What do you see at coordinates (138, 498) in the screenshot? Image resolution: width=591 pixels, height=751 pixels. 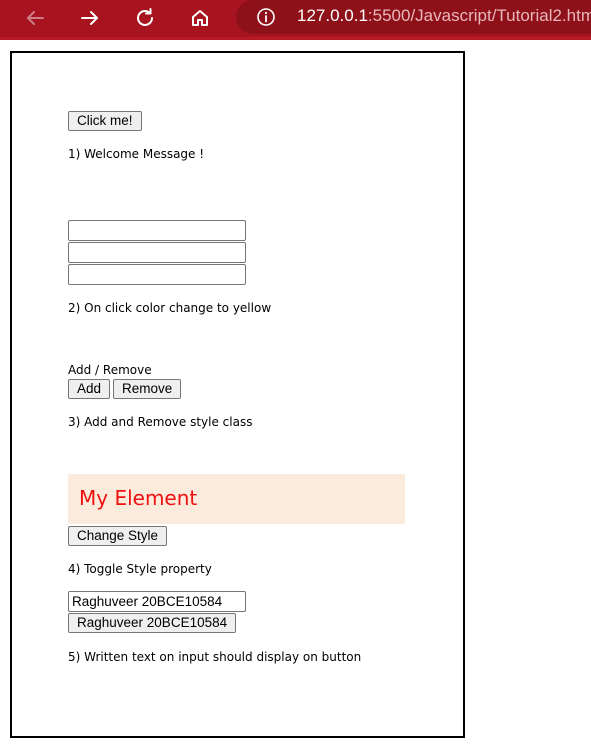 I see `my-element-text: My Element` at bounding box center [138, 498].